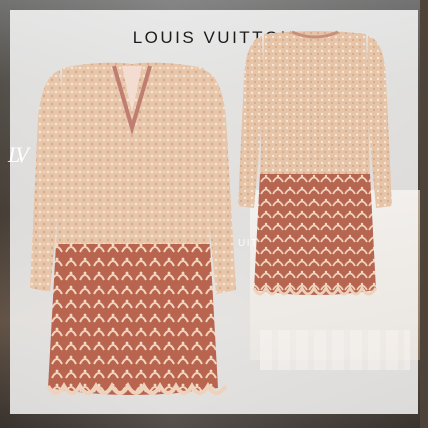 The image size is (428, 428). What do you see at coordinates (315, 234) in the screenshot?
I see `back-skirt` at bounding box center [315, 234].